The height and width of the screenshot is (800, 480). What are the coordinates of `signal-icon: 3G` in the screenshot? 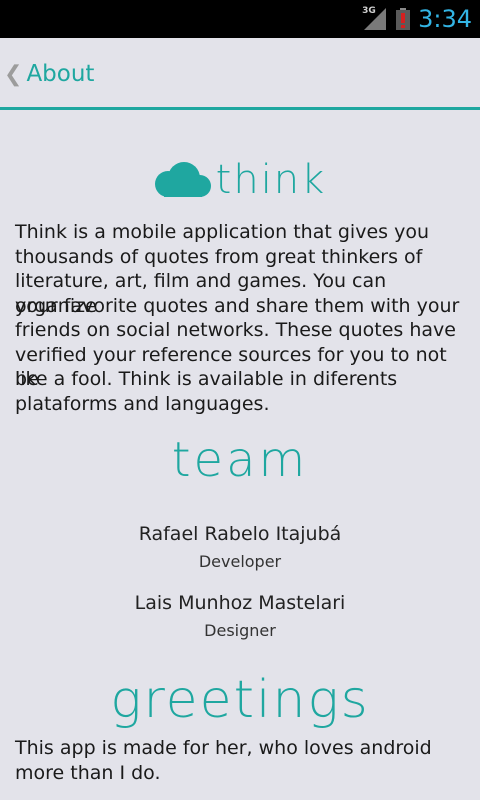 It's located at (374, 18).